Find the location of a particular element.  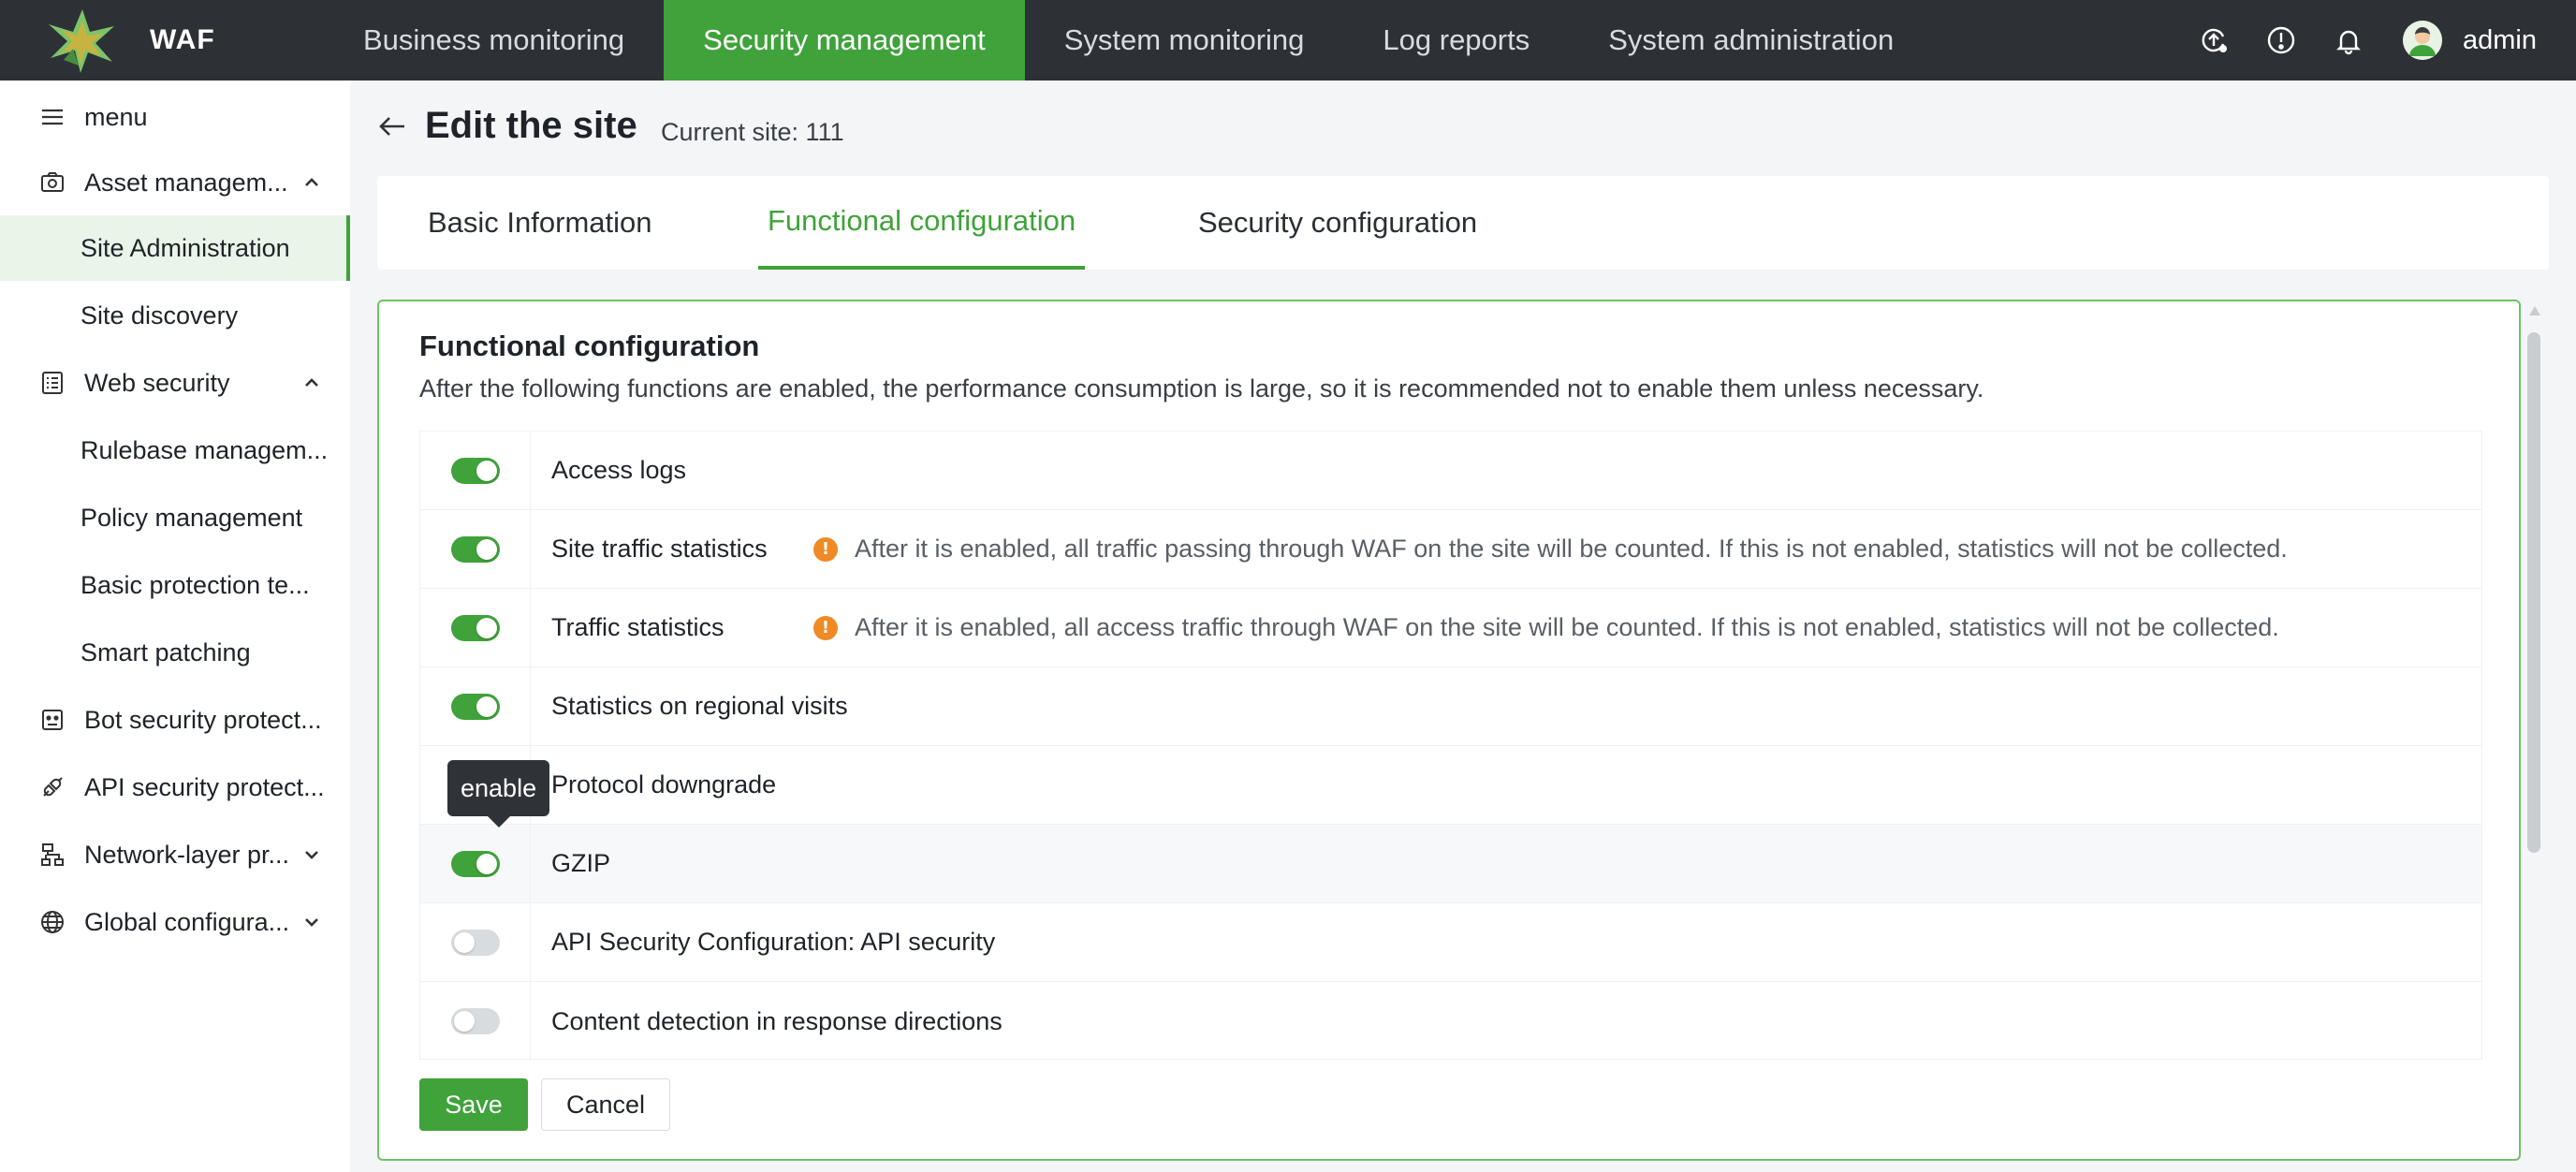

table-row-regional-visits: Statistics on regional visits is located at coordinates (1450, 706).